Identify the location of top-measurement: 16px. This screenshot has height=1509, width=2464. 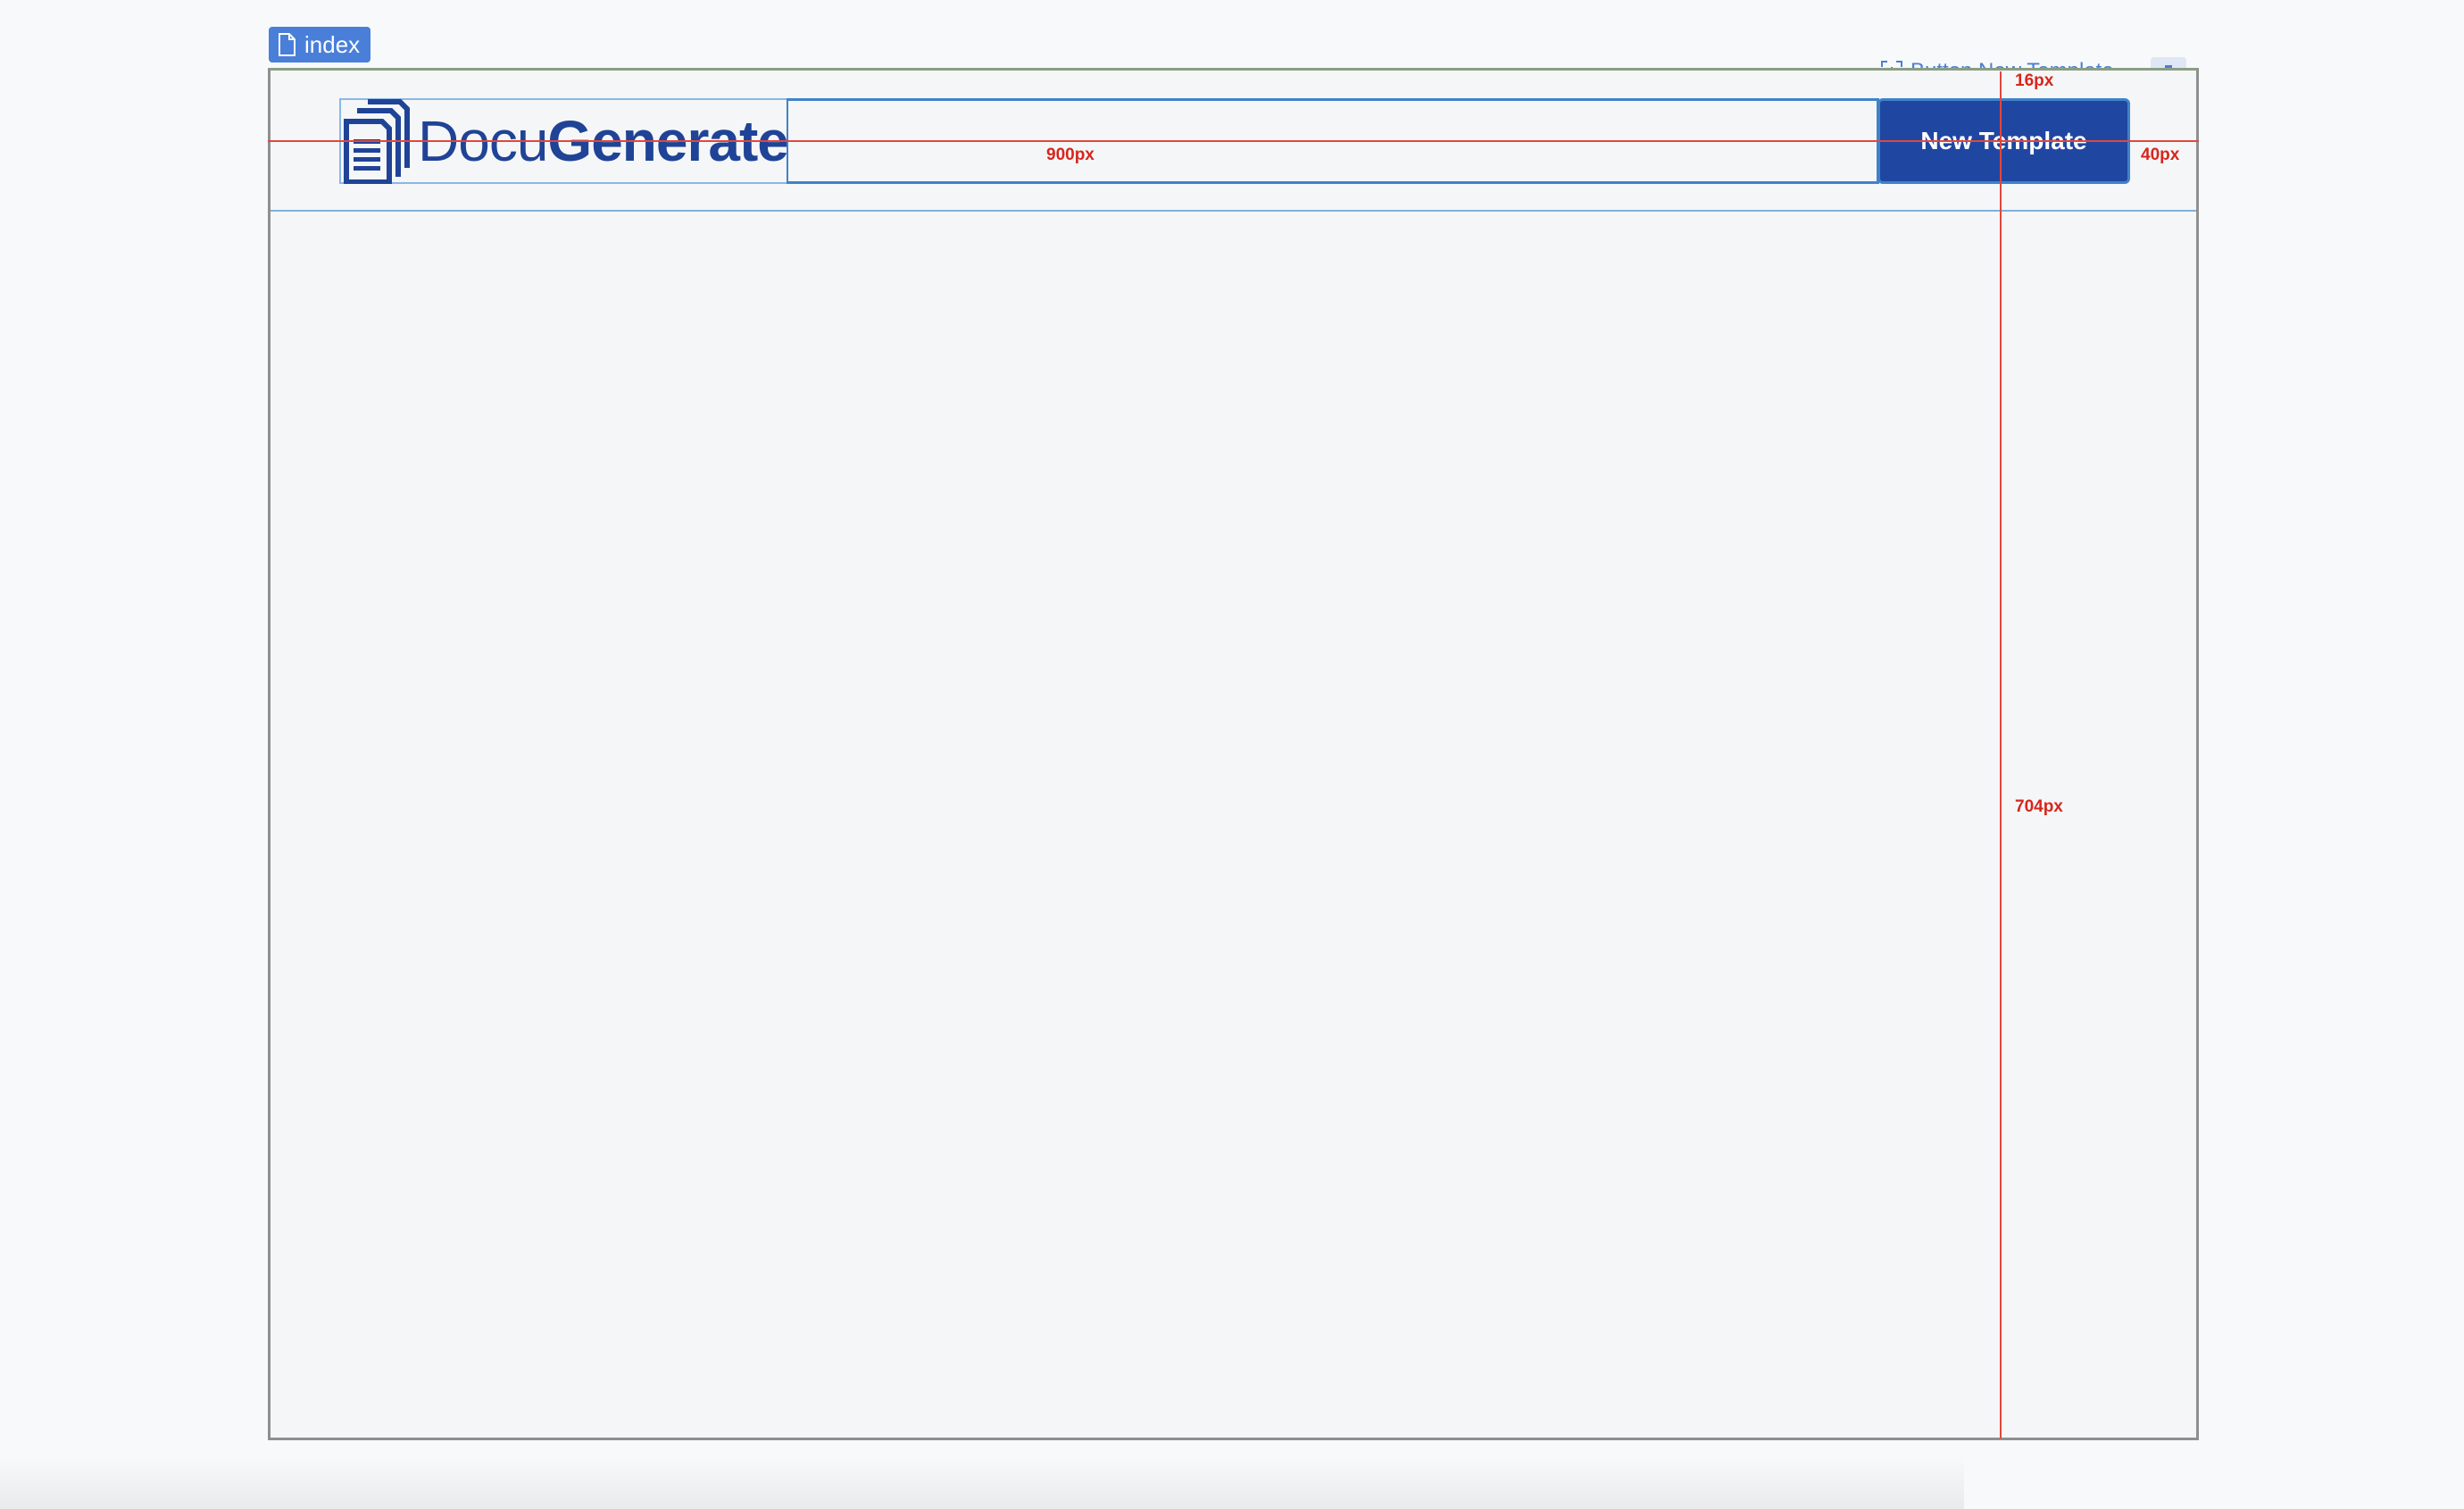
(2034, 81).